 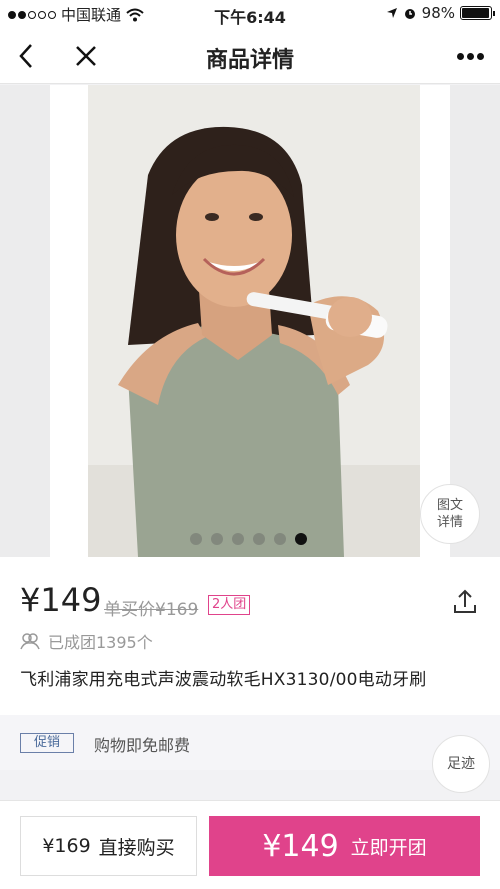 I want to click on share-button, so click(x=465, y=602).